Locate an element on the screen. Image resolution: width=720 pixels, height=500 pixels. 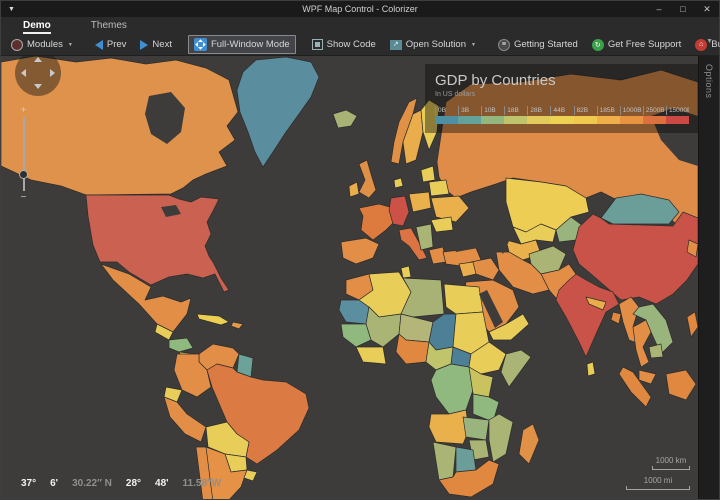
legend-subtitle: In US dollars is located at coordinates (455, 94).